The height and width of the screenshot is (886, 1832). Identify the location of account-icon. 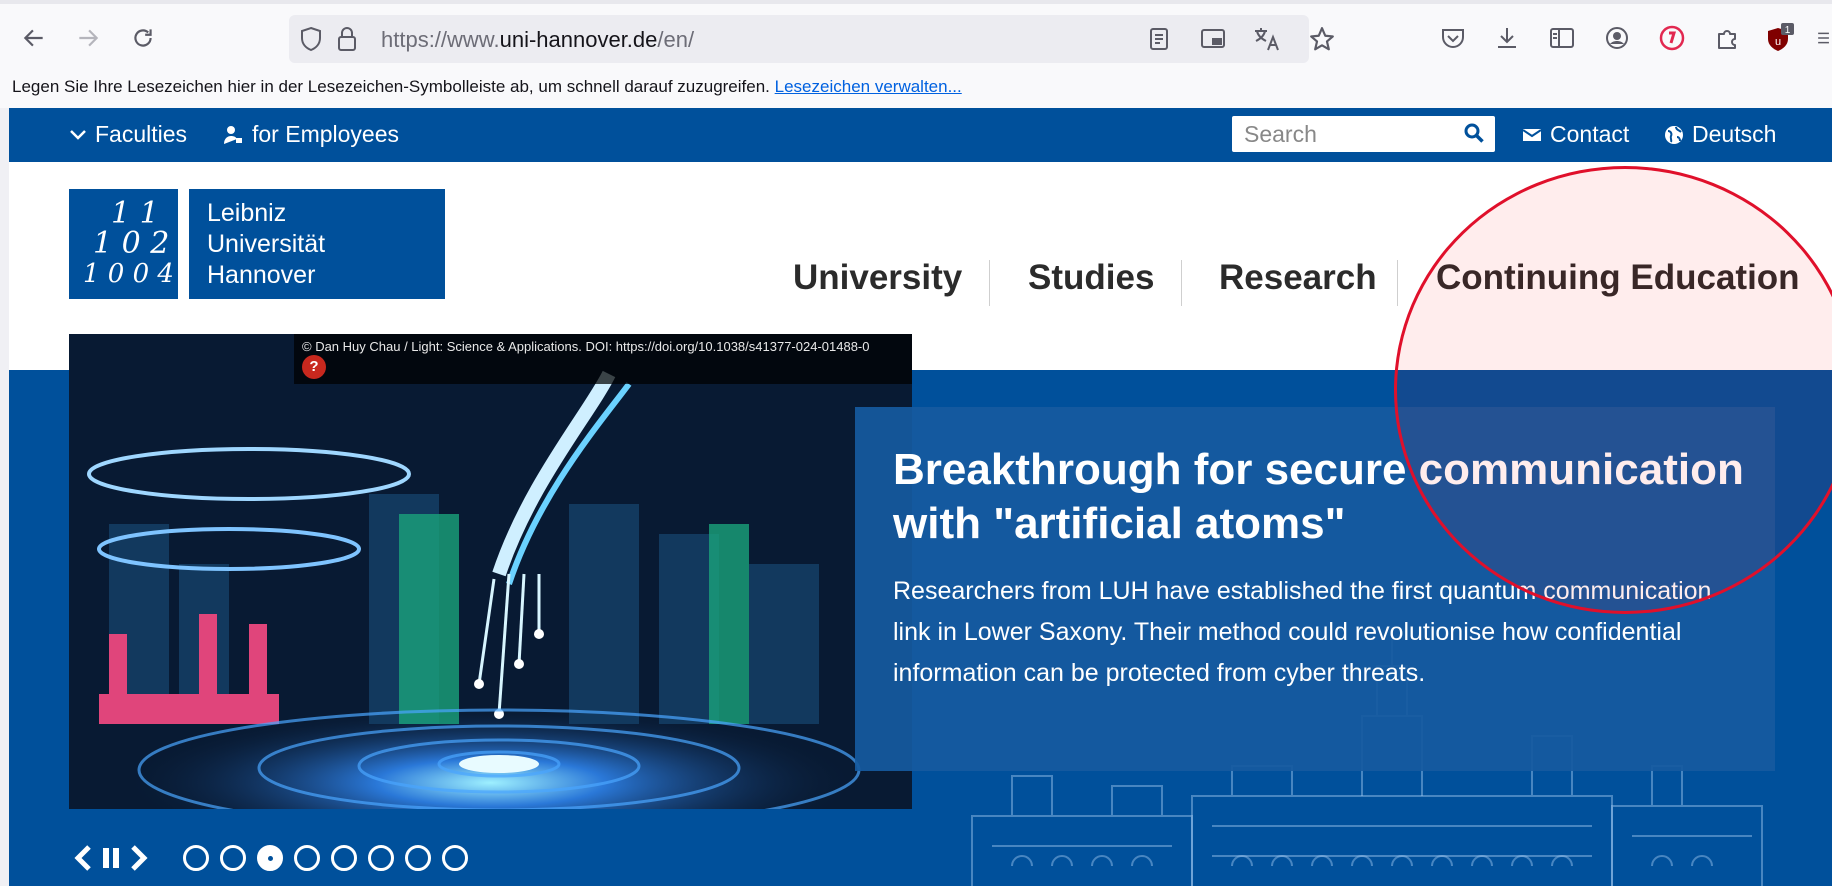
(1617, 38).